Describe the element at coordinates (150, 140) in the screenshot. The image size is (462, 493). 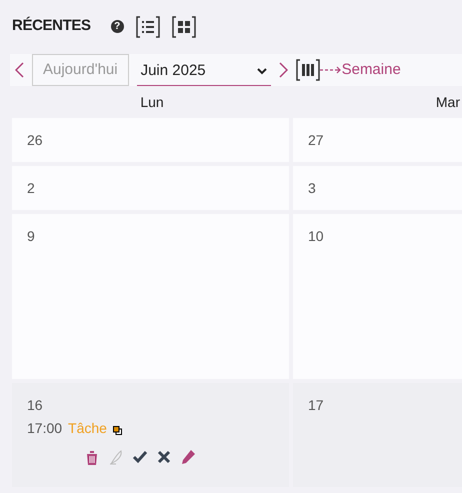
I see `day-cell: 26` at that location.